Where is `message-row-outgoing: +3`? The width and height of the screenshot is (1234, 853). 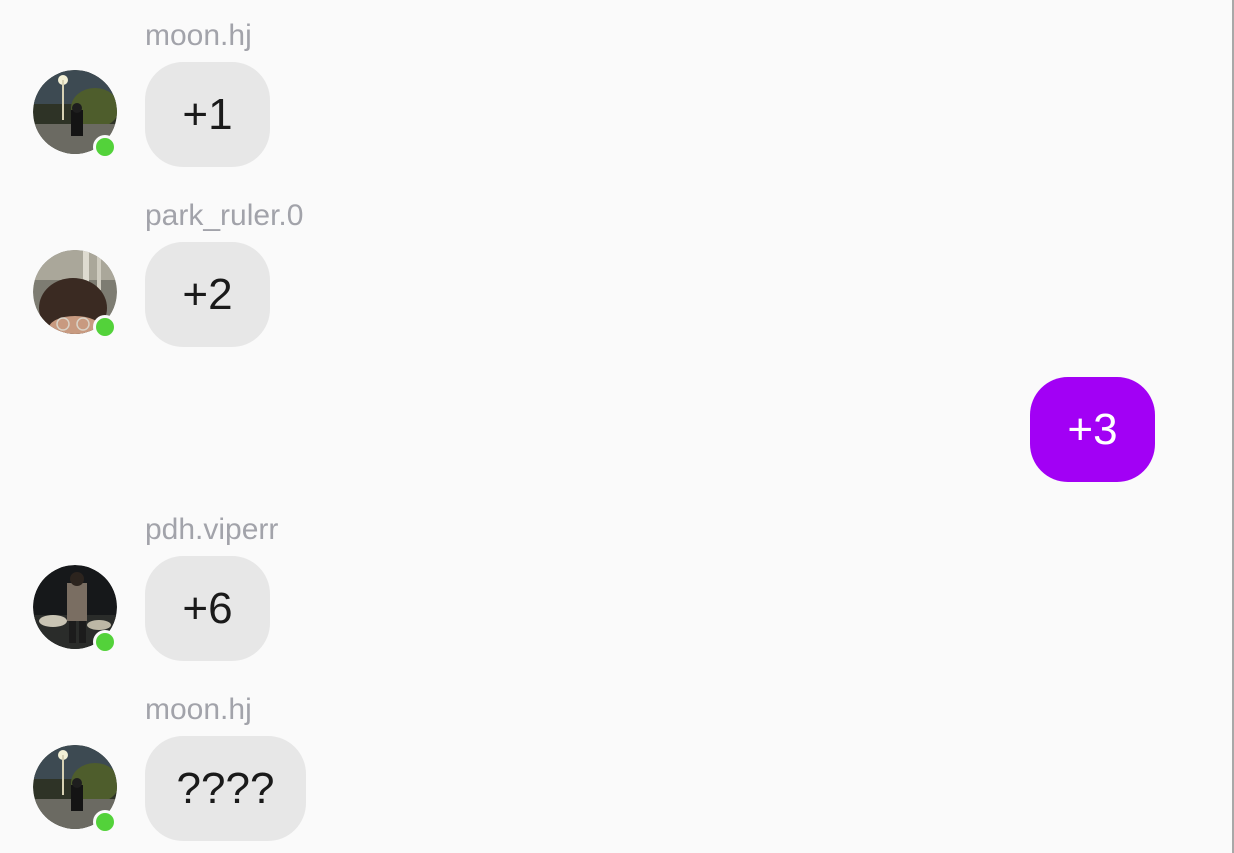 message-row-outgoing: +3 is located at coordinates (616, 429).